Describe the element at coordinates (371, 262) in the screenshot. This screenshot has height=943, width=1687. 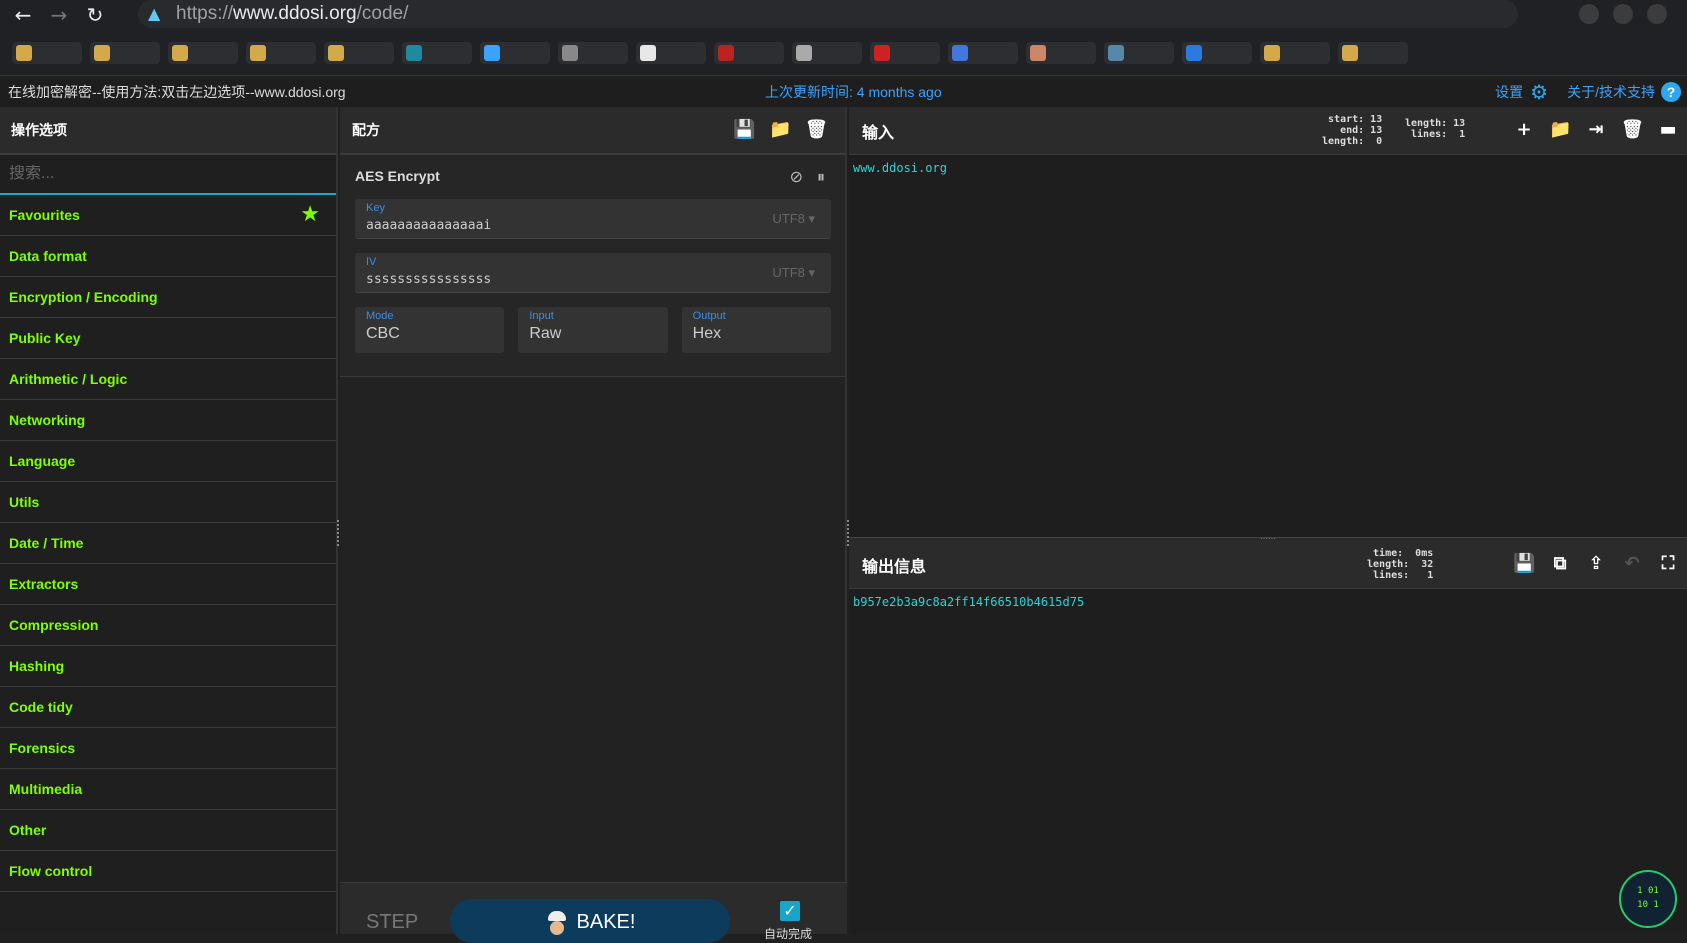
I see `iv-label: IV` at that location.